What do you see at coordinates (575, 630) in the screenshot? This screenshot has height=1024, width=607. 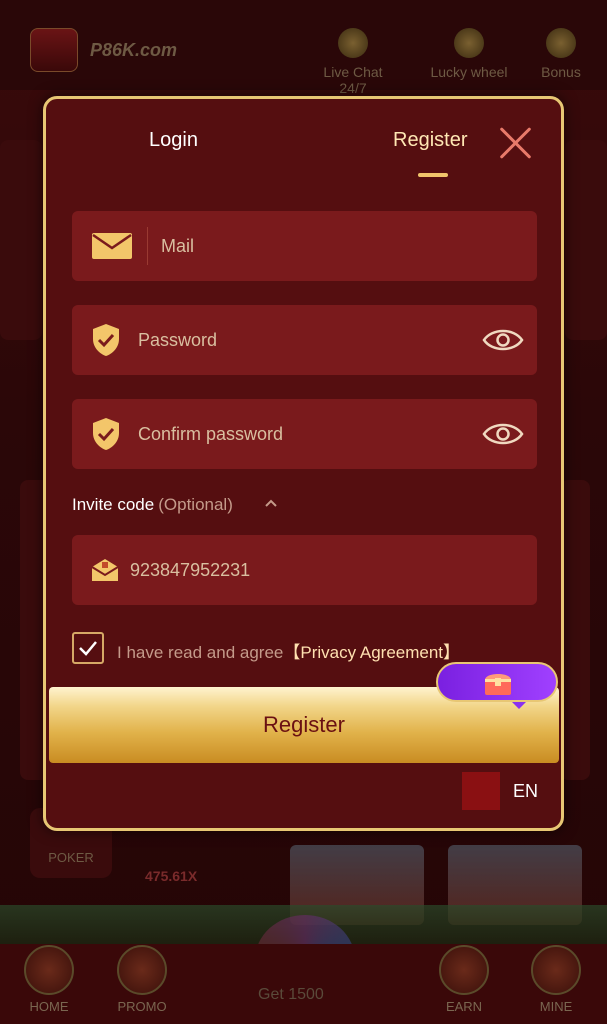 I see `side-games-right` at bounding box center [575, 630].